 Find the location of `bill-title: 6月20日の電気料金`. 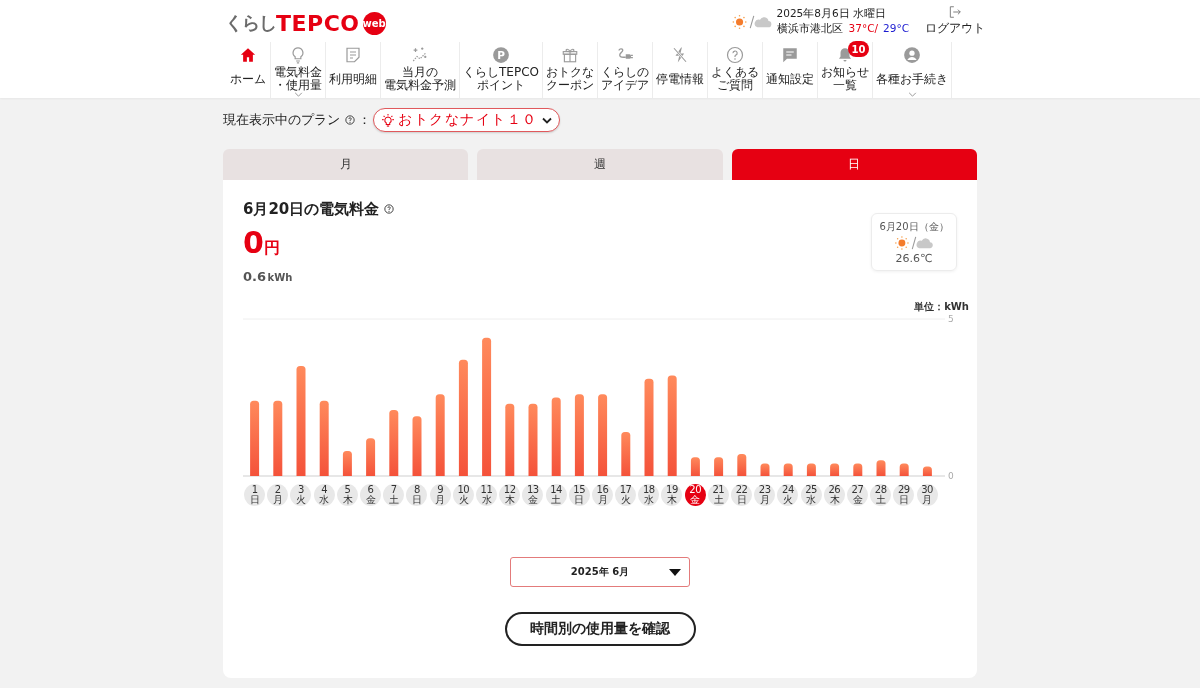

bill-title: 6月20日の電気料金 is located at coordinates (311, 209).